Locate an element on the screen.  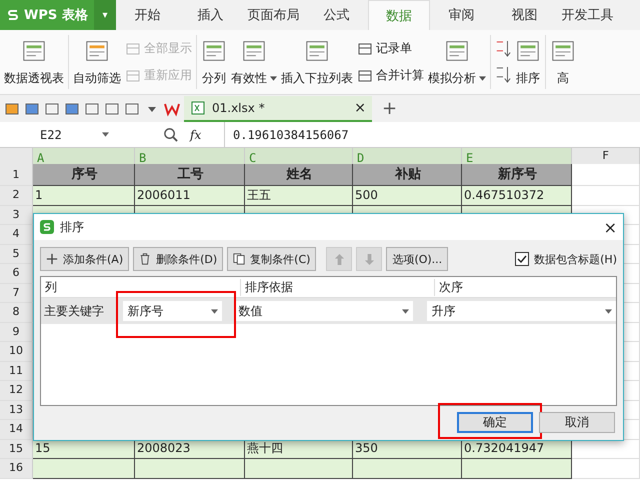
table-cell: 15 is located at coordinates (84, 449).